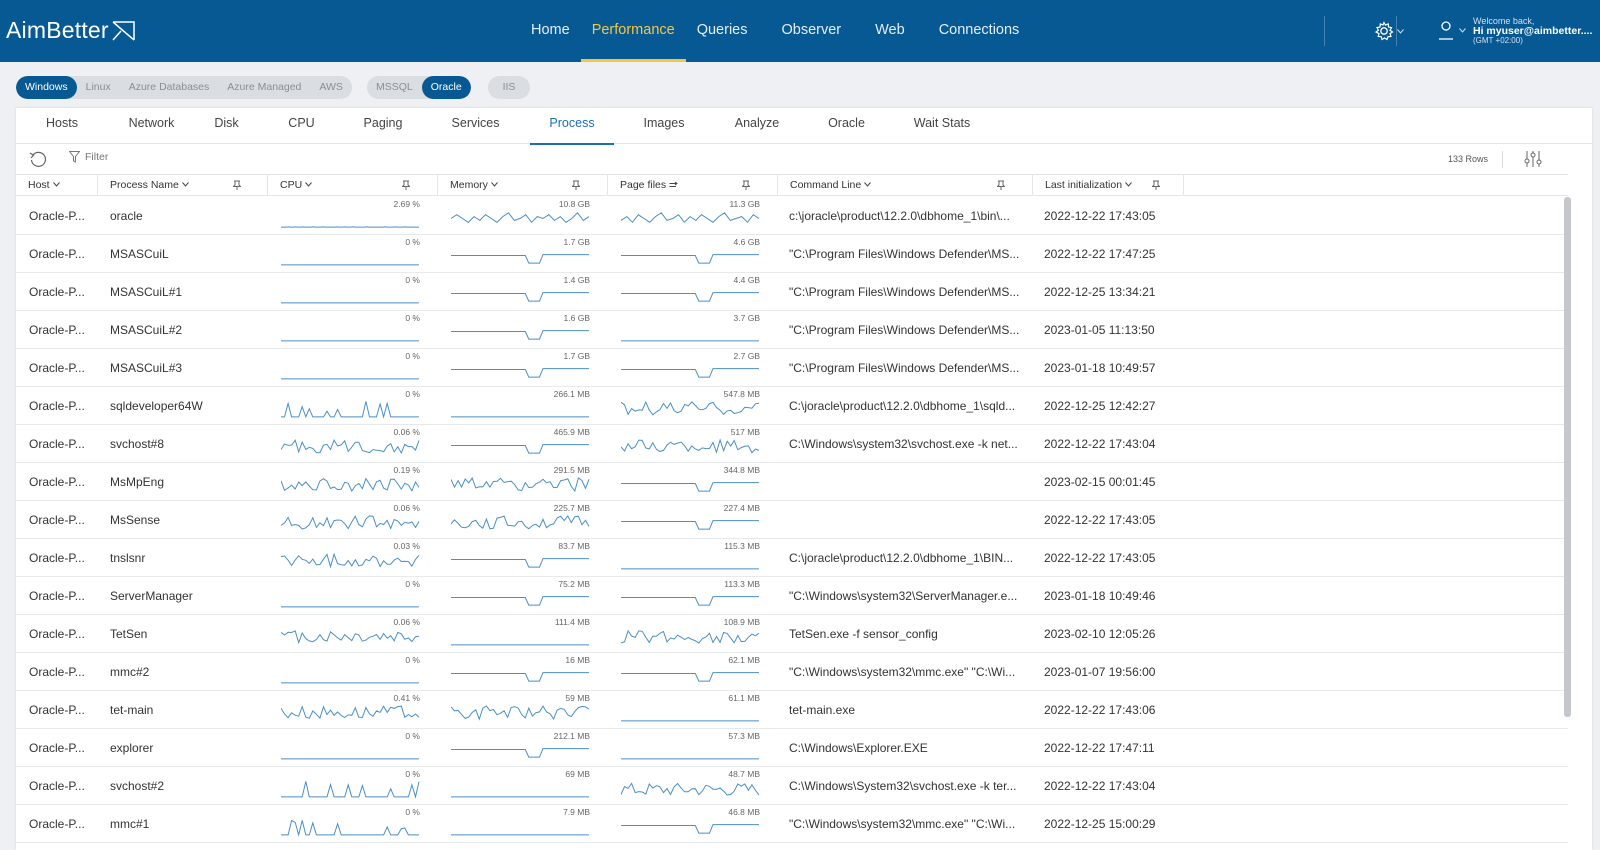 This screenshot has width=1600, height=850. Describe the element at coordinates (1108, 185) in the screenshot. I see `column-header-last-initialization: Last initialization` at that location.